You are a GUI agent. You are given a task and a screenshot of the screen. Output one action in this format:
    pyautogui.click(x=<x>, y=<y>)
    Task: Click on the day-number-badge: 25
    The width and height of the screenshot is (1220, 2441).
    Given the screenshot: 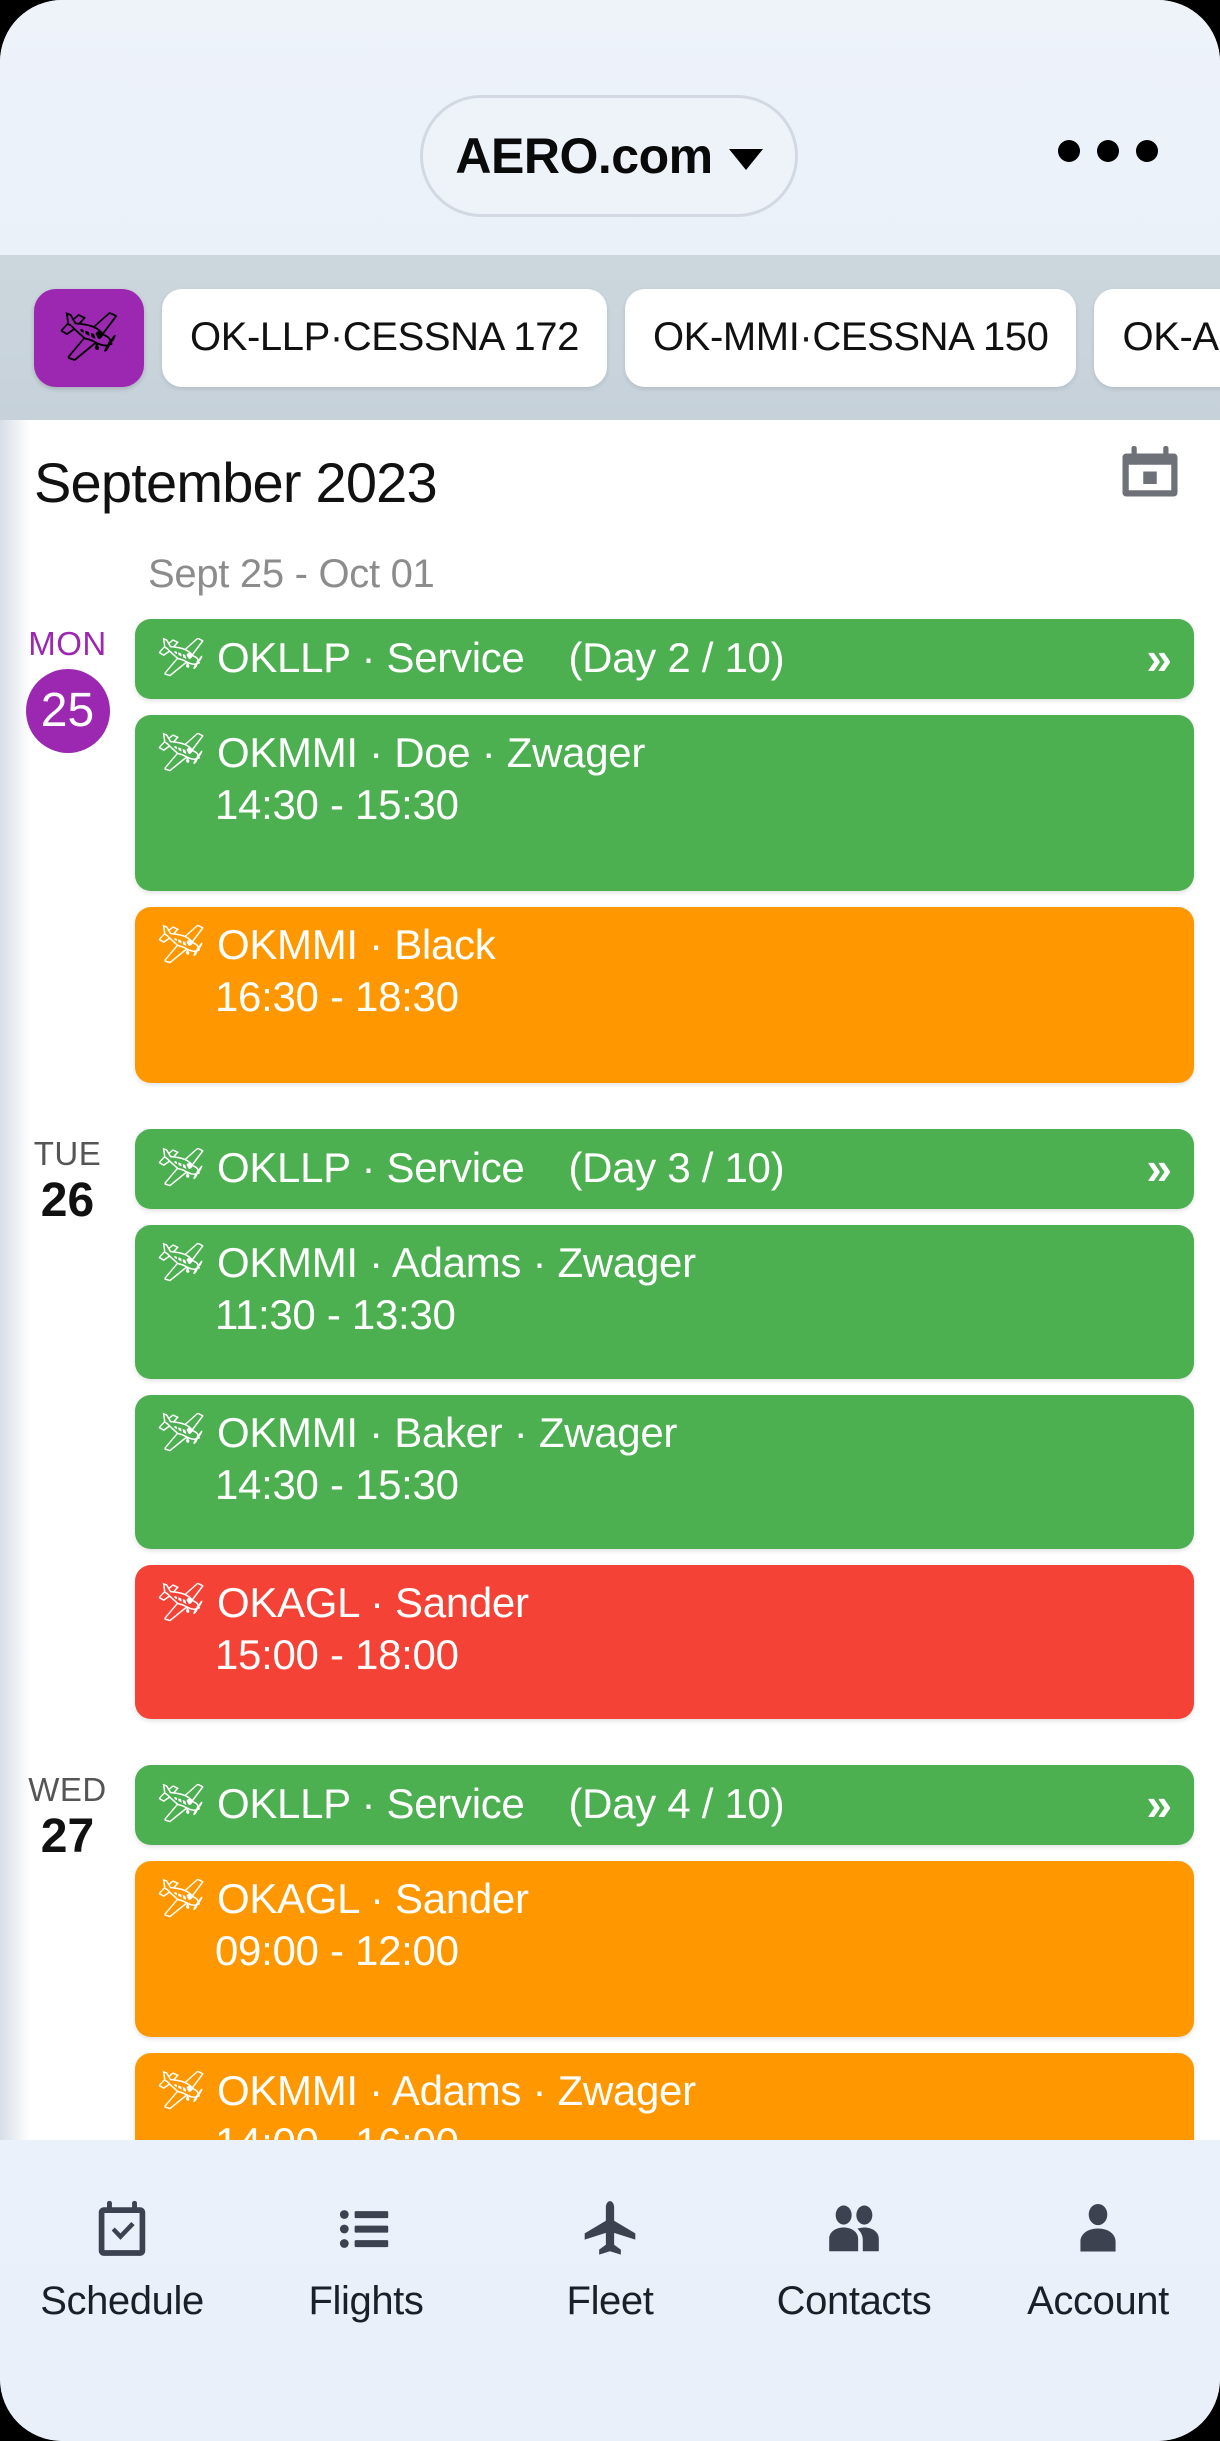 What is the action you would take?
    pyautogui.click(x=67, y=710)
    